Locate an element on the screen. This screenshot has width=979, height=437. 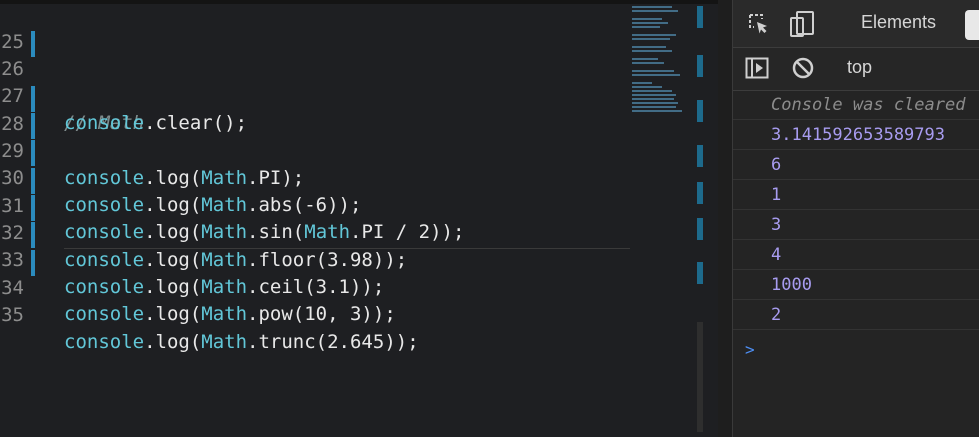
console-message: 6 is located at coordinates (856, 165).